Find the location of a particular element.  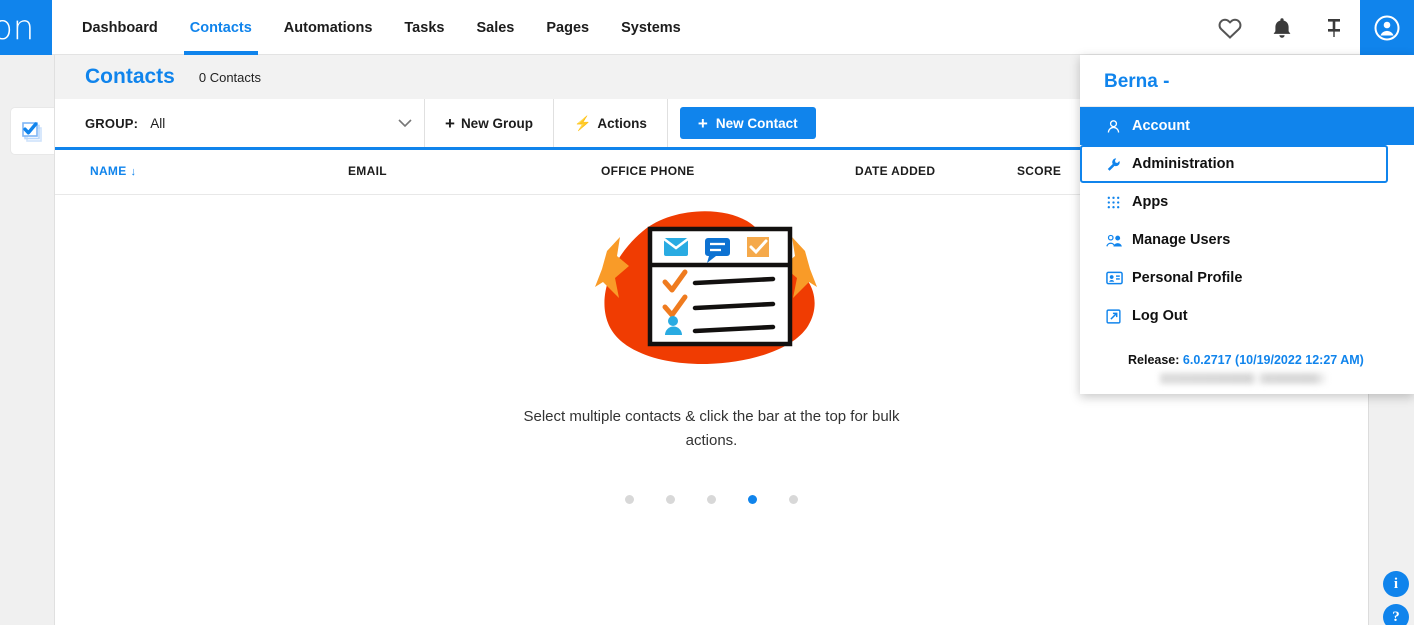

nav-label: Dashboard is located at coordinates (120, 27).